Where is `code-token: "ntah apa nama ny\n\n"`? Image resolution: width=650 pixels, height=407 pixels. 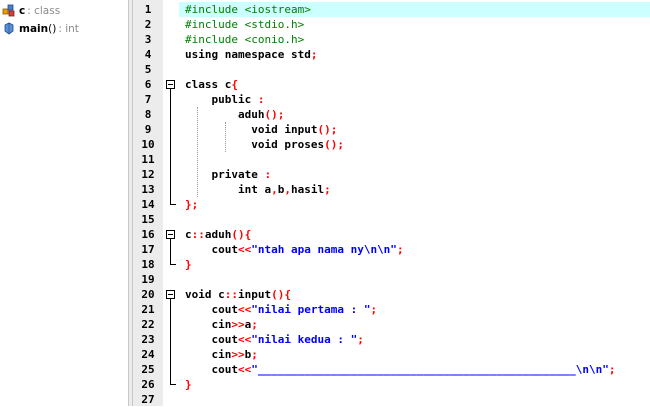
code-token: "ntah apa nama ny\n\n" is located at coordinates (324, 249).